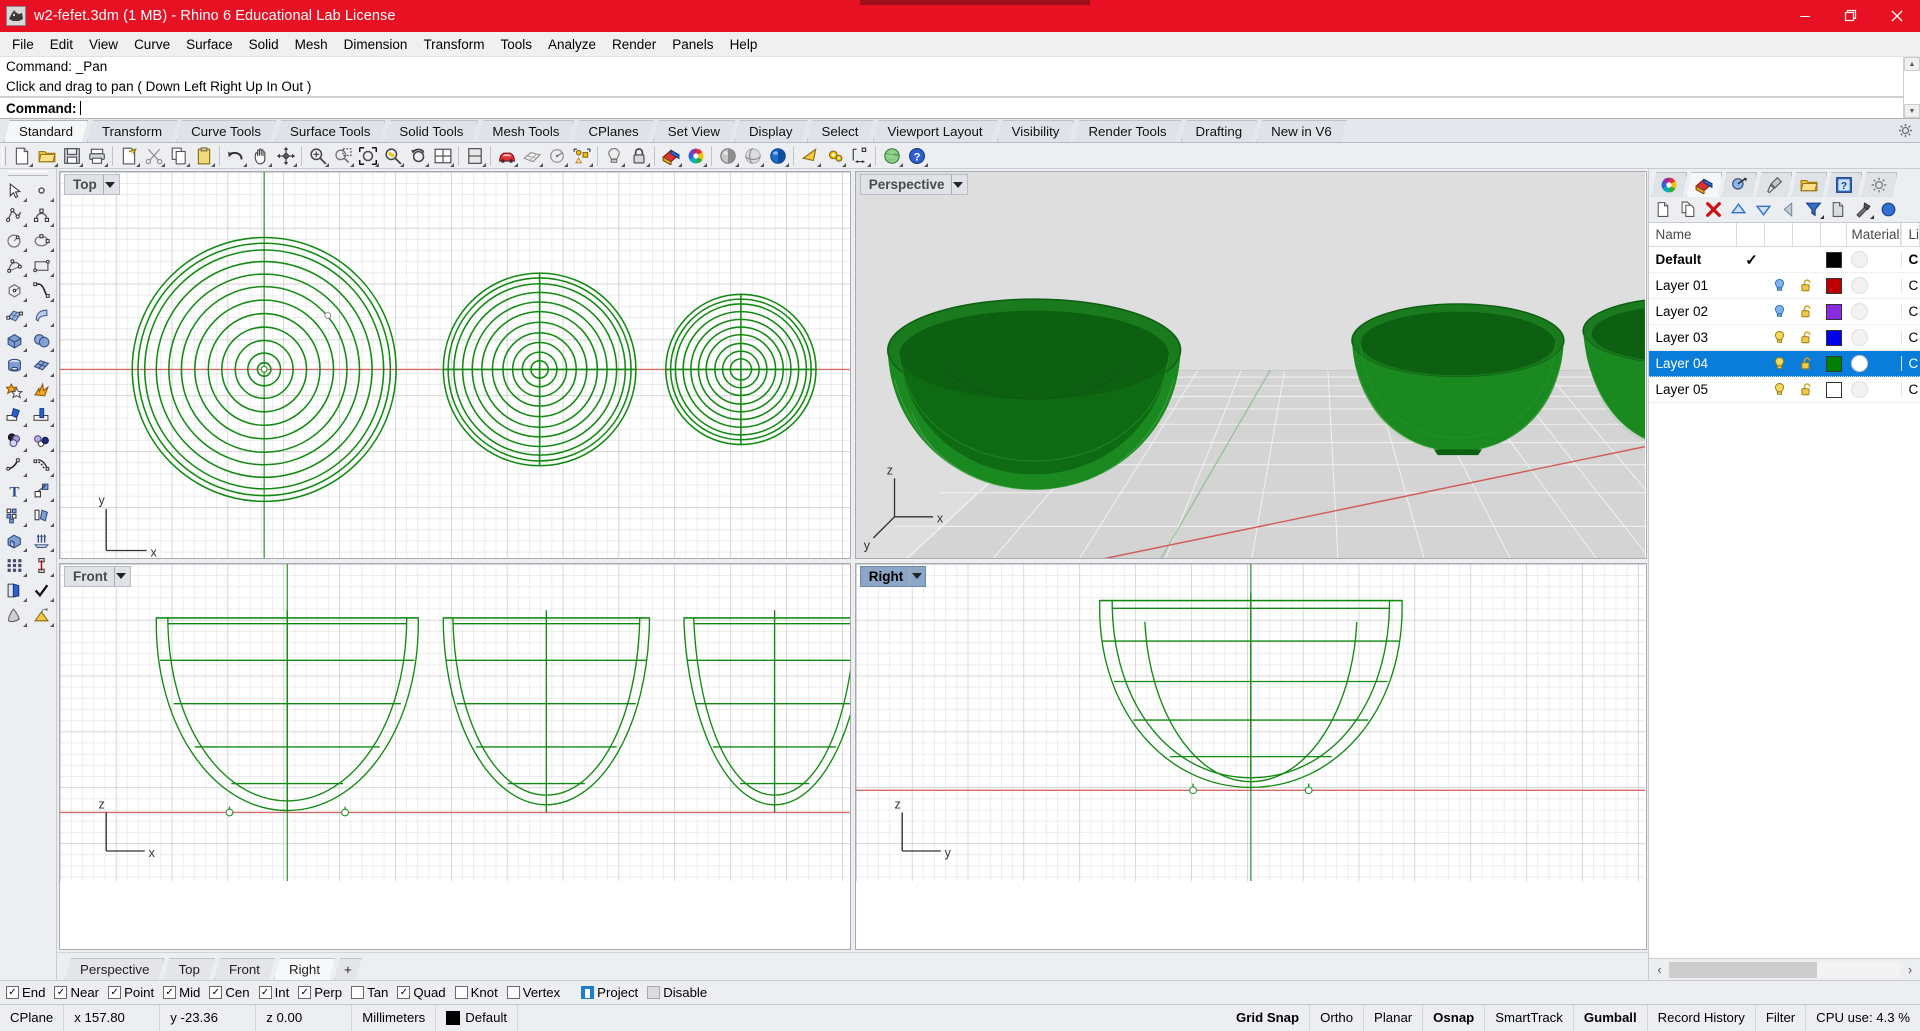 This screenshot has width=1920, height=1031. What do you see at coordinates (1809, 184) in the screenshot?
I see `named-views-tab-icon` at bounding box center [1809, 184].